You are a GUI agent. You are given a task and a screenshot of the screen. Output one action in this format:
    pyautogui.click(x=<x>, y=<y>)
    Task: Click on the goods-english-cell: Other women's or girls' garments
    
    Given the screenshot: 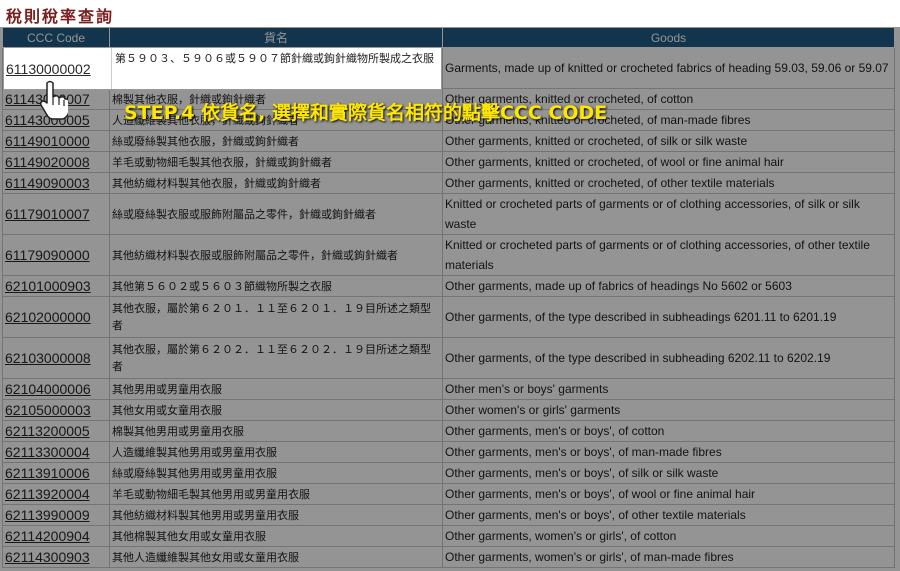 What is the action you would take?
    pyautogui.click(x=668, y=410)
    